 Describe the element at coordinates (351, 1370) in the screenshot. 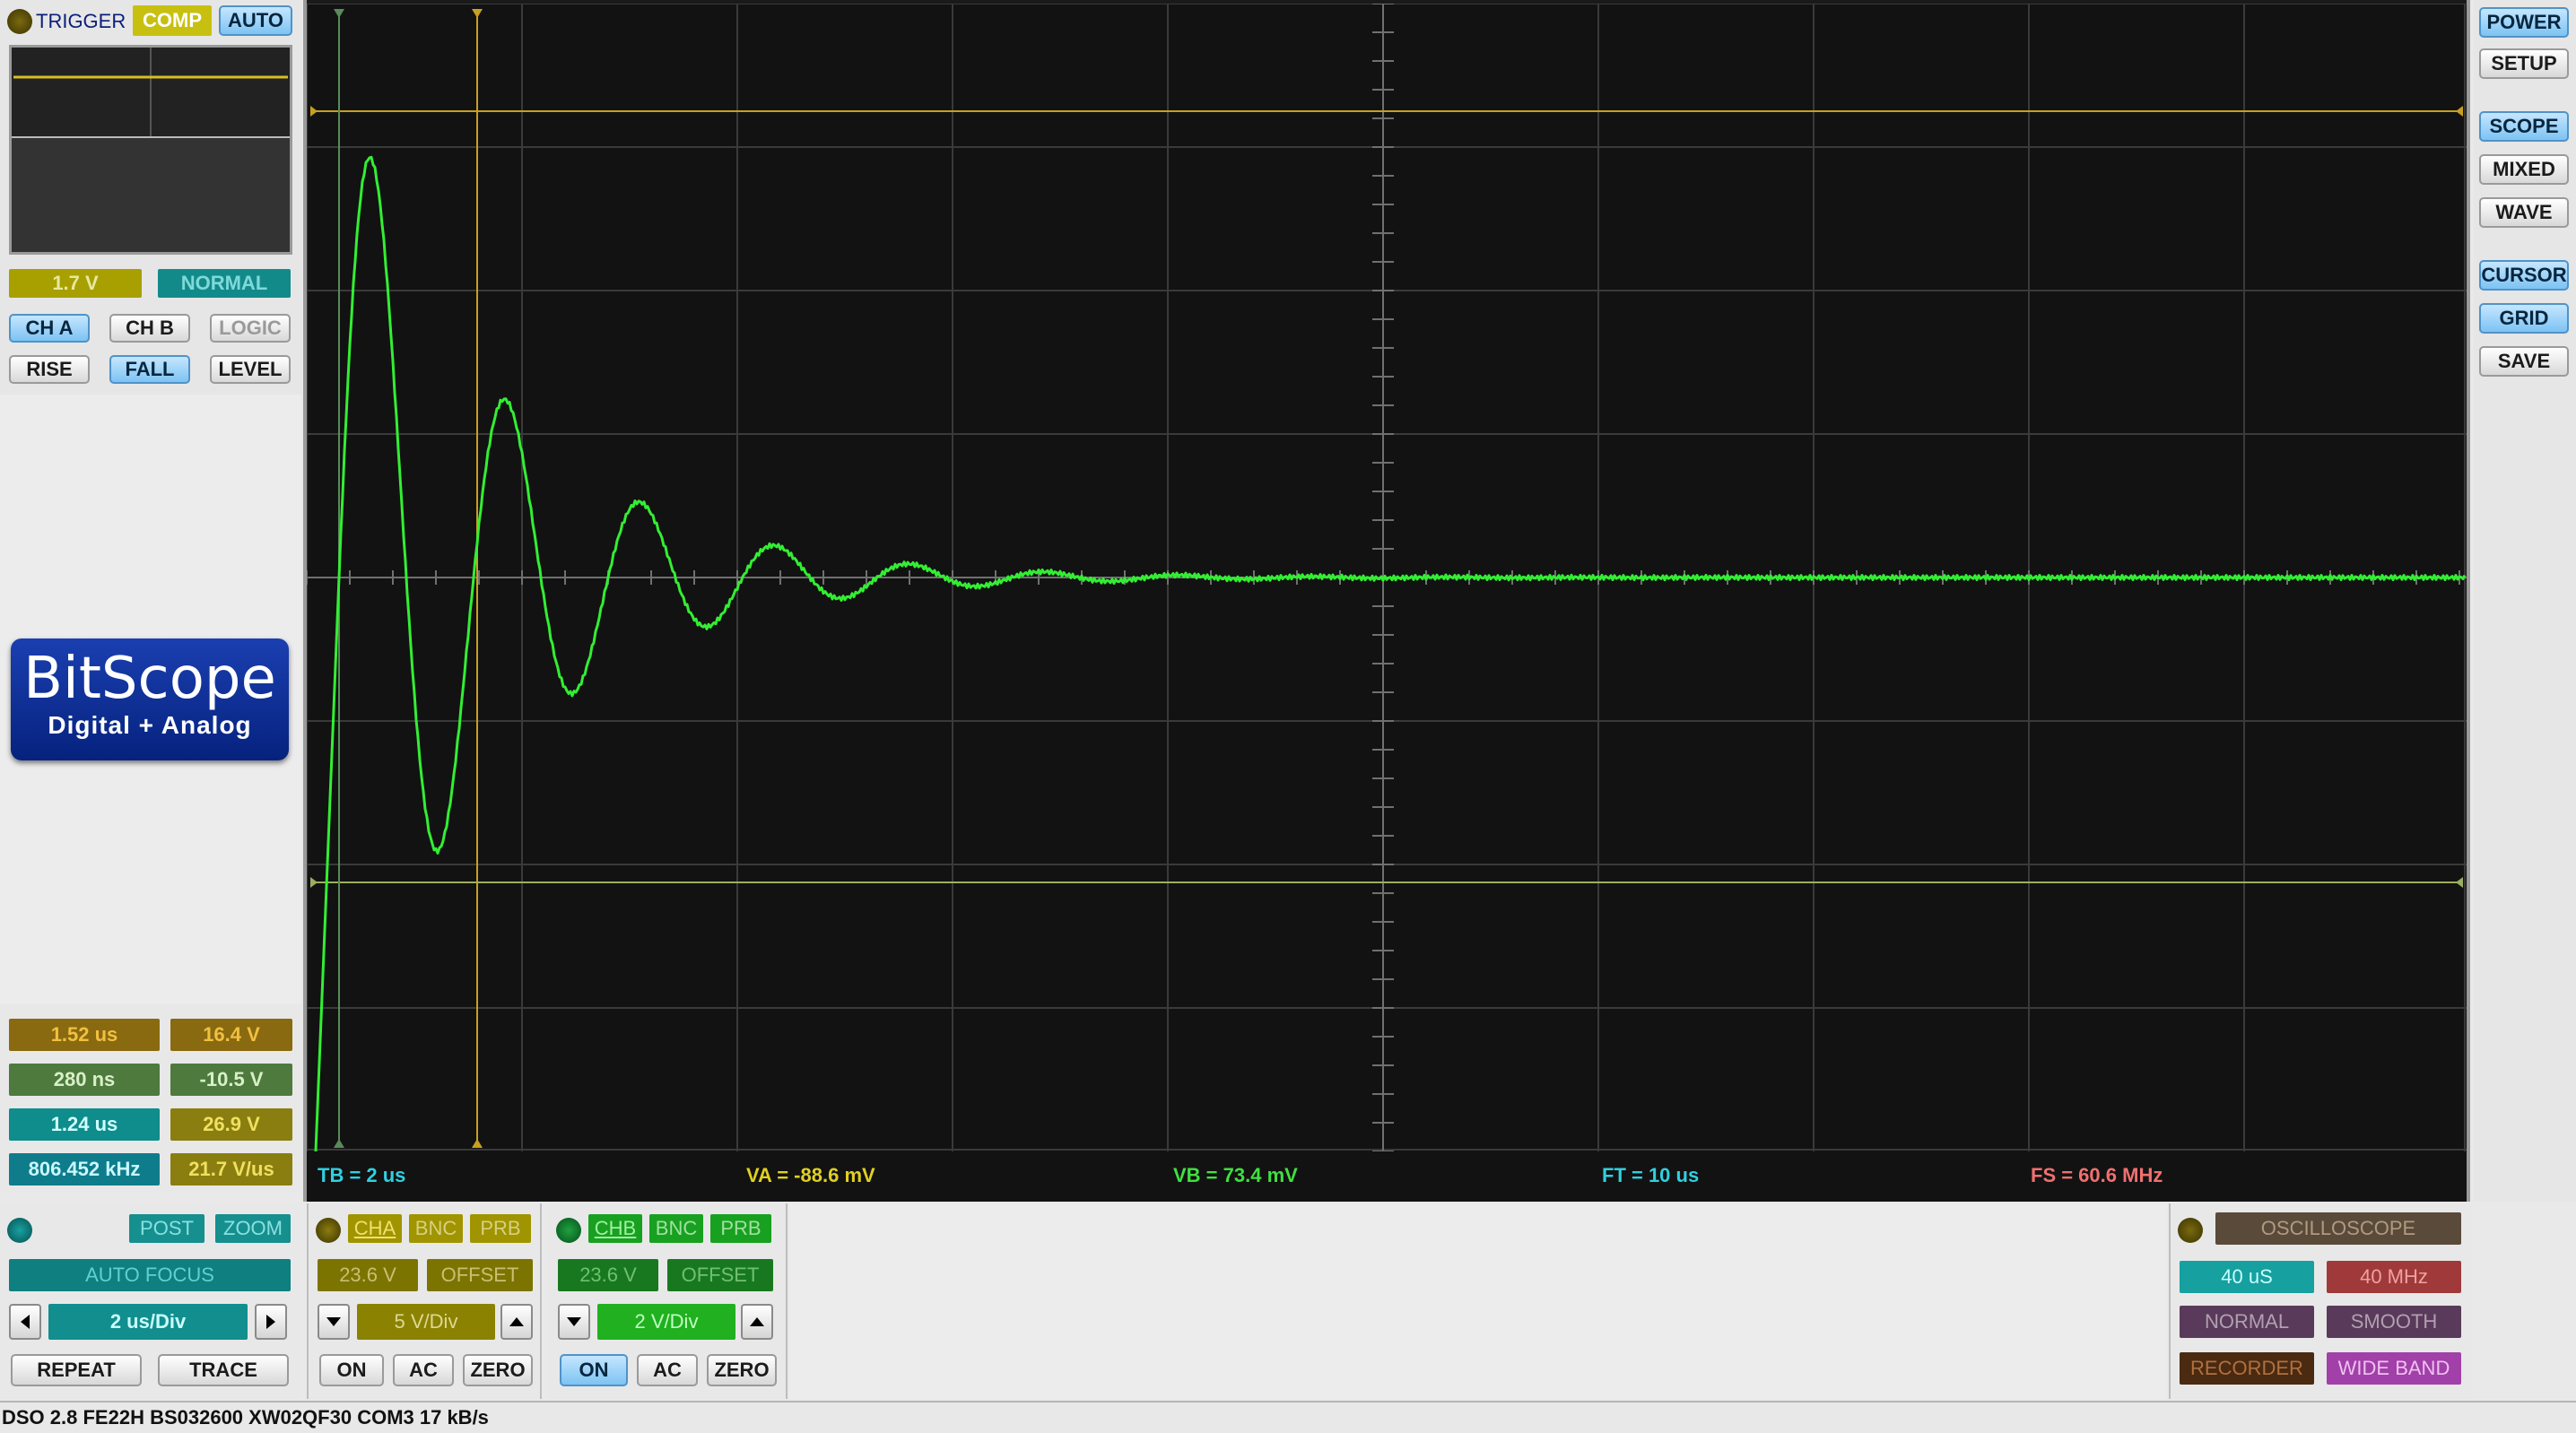

I see `channel-a-on-button: ON` at that location.